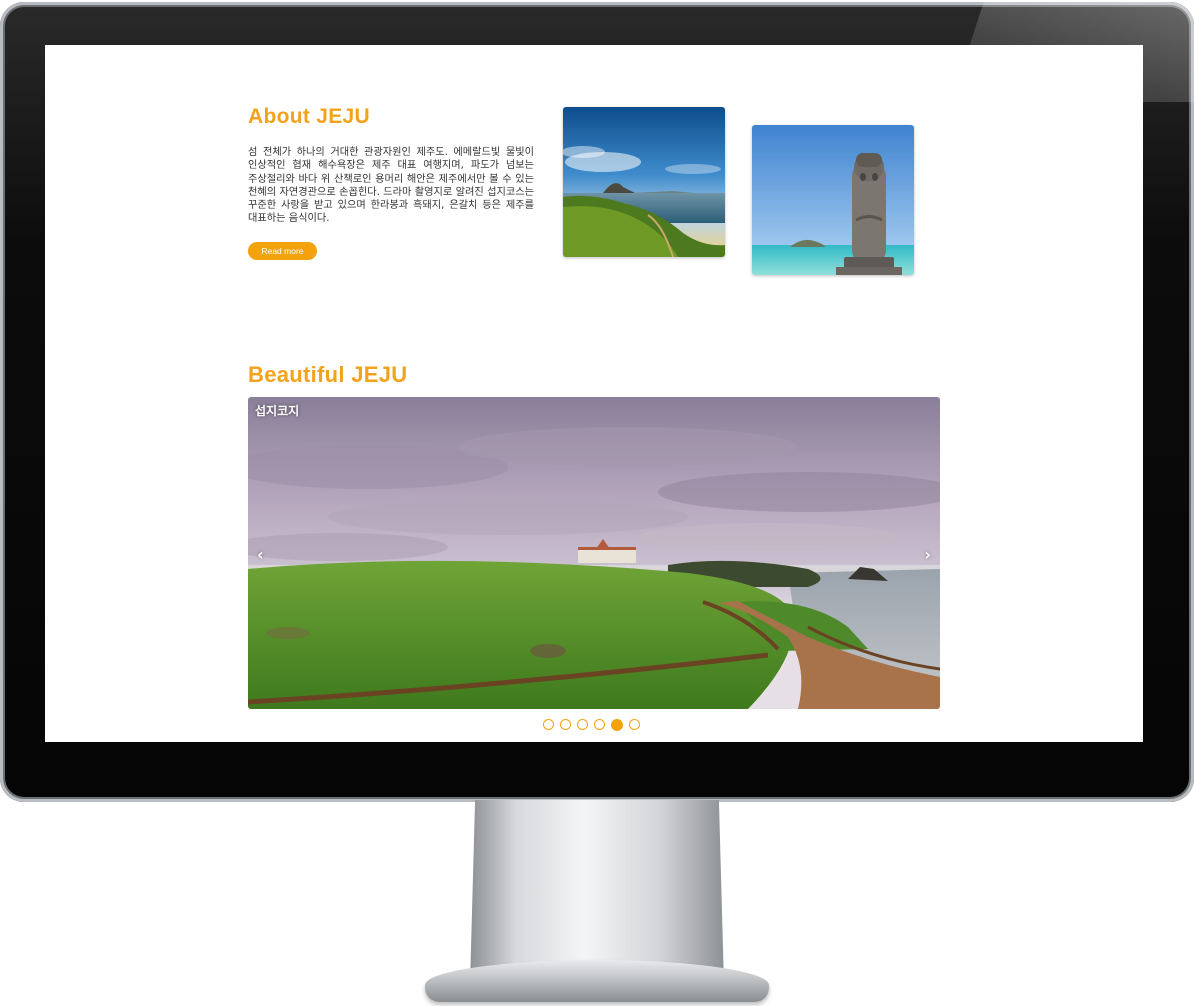 This screenshot has width=1194, height=1006. I want to click on coast-photo, so click(644, 182).